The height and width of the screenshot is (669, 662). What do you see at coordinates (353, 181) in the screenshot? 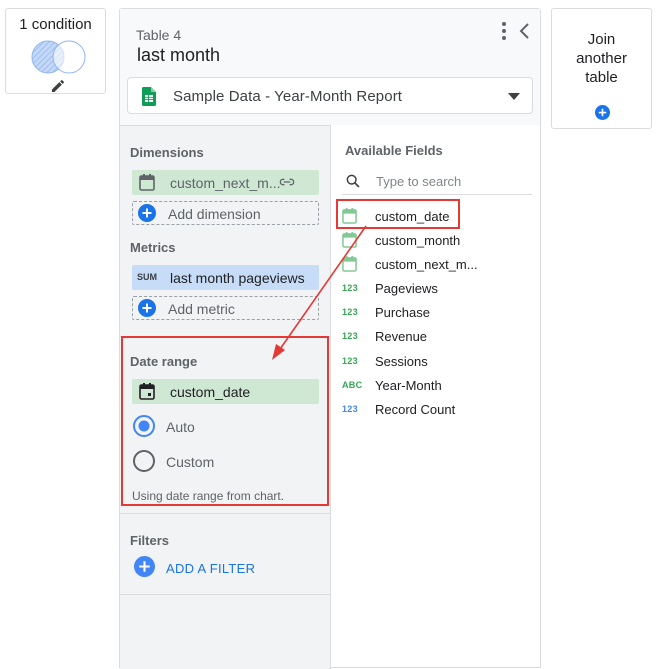
I see `search-icon` at bounding box center [353, 181].